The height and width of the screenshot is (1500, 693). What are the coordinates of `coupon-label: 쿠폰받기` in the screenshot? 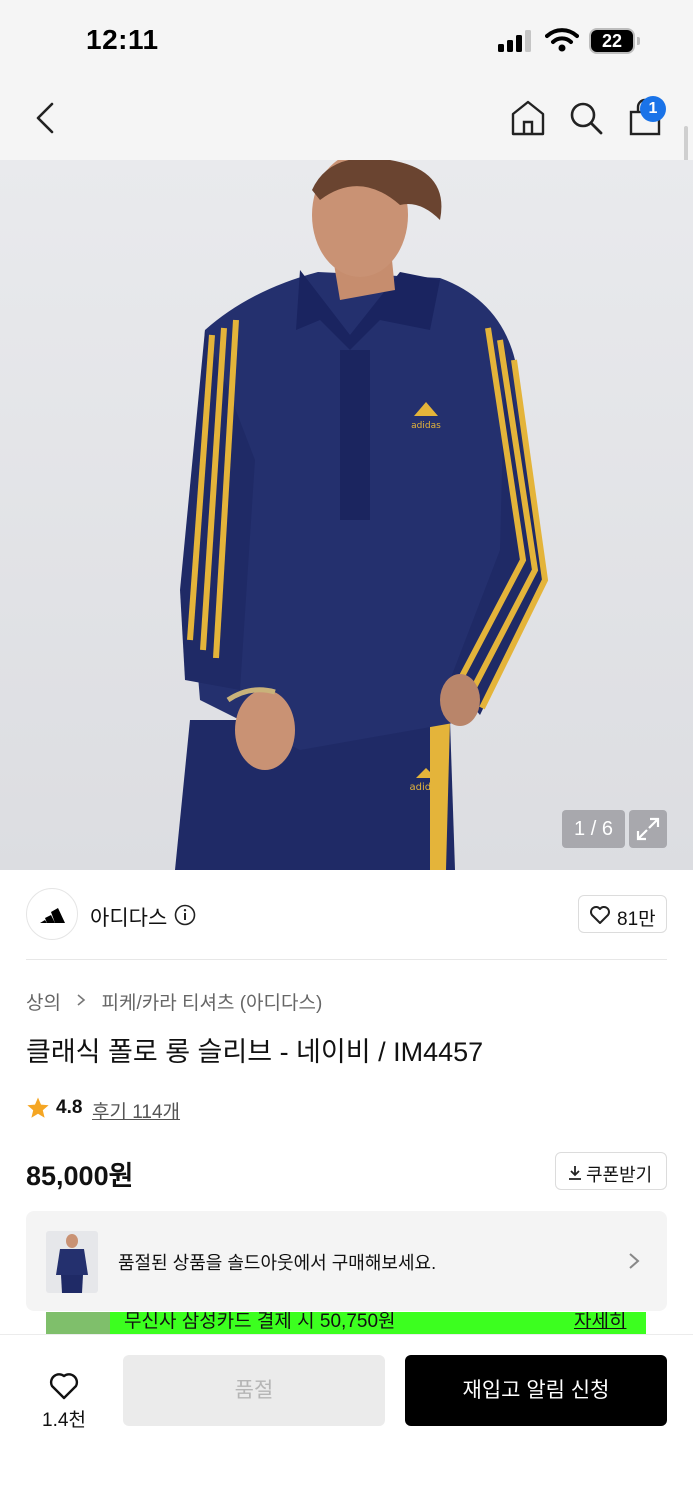 It's located at (619, 1175).